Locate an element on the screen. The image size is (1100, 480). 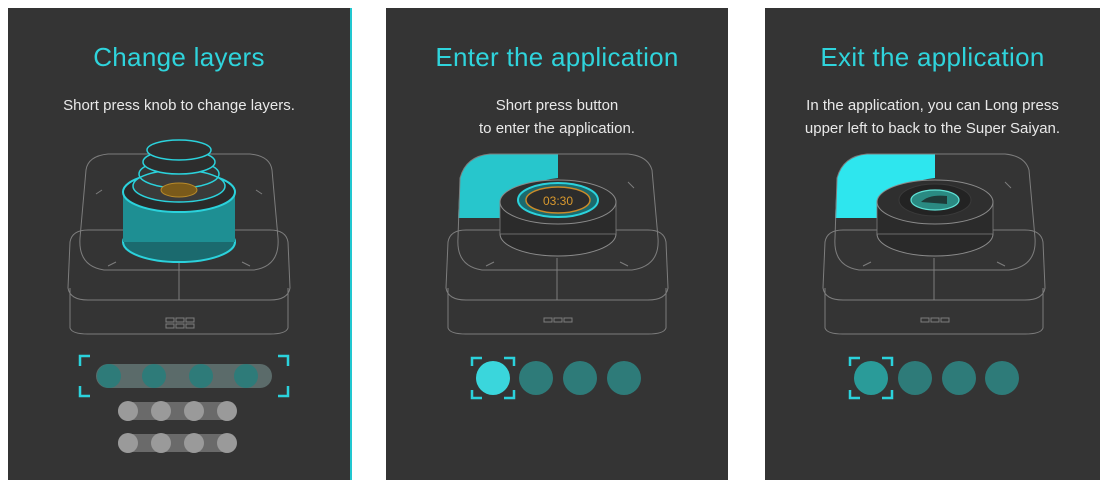
panel-description: Short press knob to change layers. is located at coordinates (179, 105).